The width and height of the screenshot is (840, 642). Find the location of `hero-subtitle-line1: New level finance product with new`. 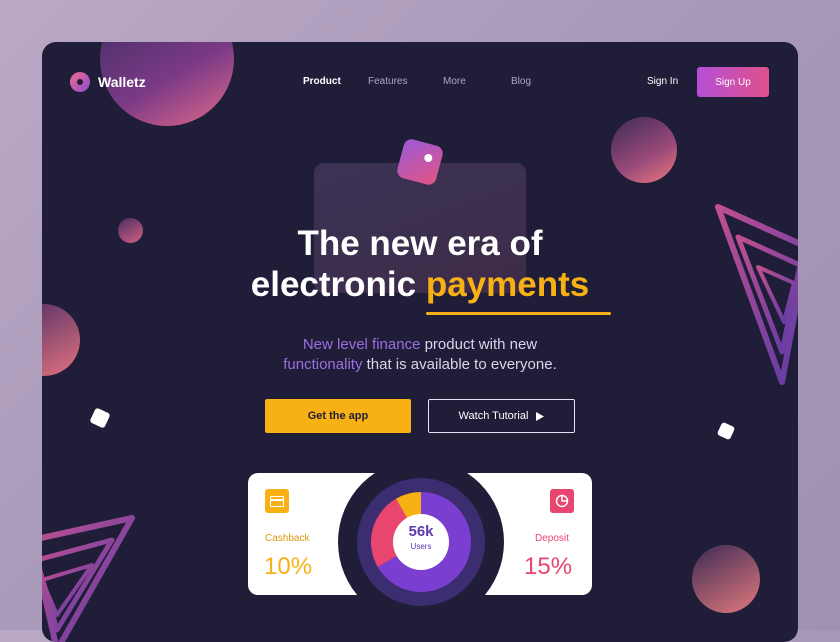

hero-subtitle-line1: New level finance product with new is located at coordinates (420, 345).